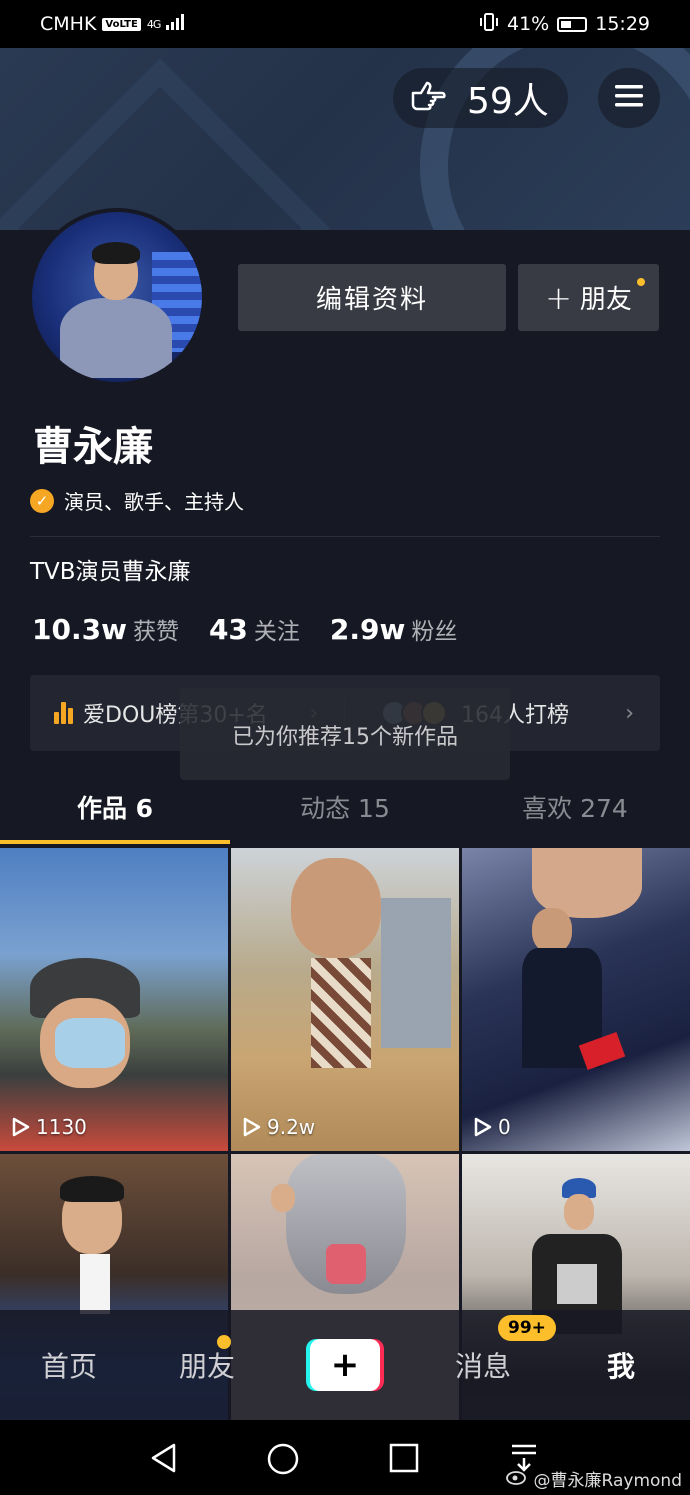 The image size is (690, 1495). What do you see at coordinates (508, 101) in the screenshot?
I see `visitor-count: 59人` at bounding box center [508, 101].